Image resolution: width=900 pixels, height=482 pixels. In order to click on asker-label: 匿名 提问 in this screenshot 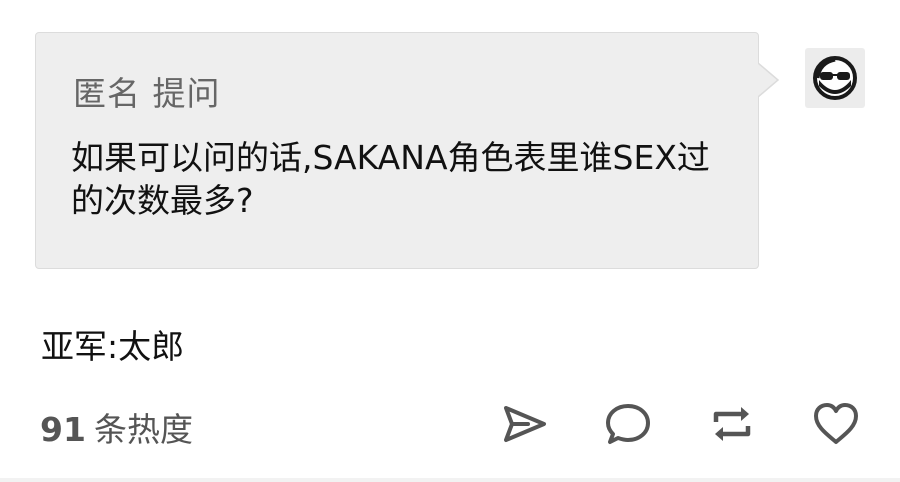, I will do `click(147, 91)`.